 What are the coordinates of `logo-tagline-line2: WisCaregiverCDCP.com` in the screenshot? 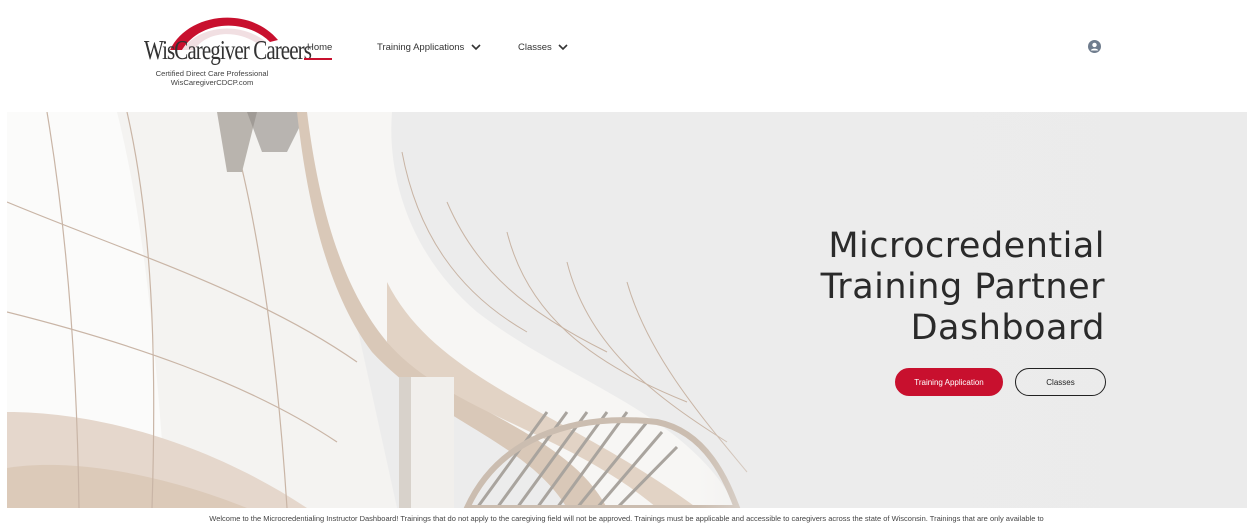 It's located at (212, 82).